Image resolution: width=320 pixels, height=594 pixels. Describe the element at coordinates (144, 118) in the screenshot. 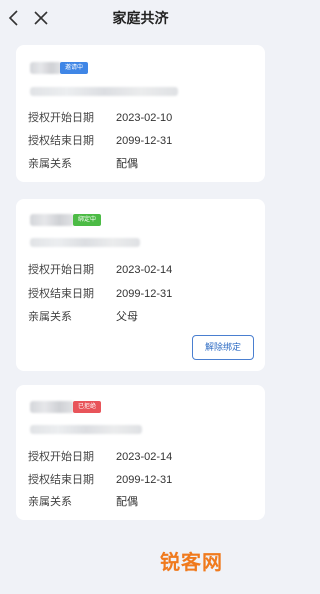

I see `row-value: 2023-02-10` at that location.